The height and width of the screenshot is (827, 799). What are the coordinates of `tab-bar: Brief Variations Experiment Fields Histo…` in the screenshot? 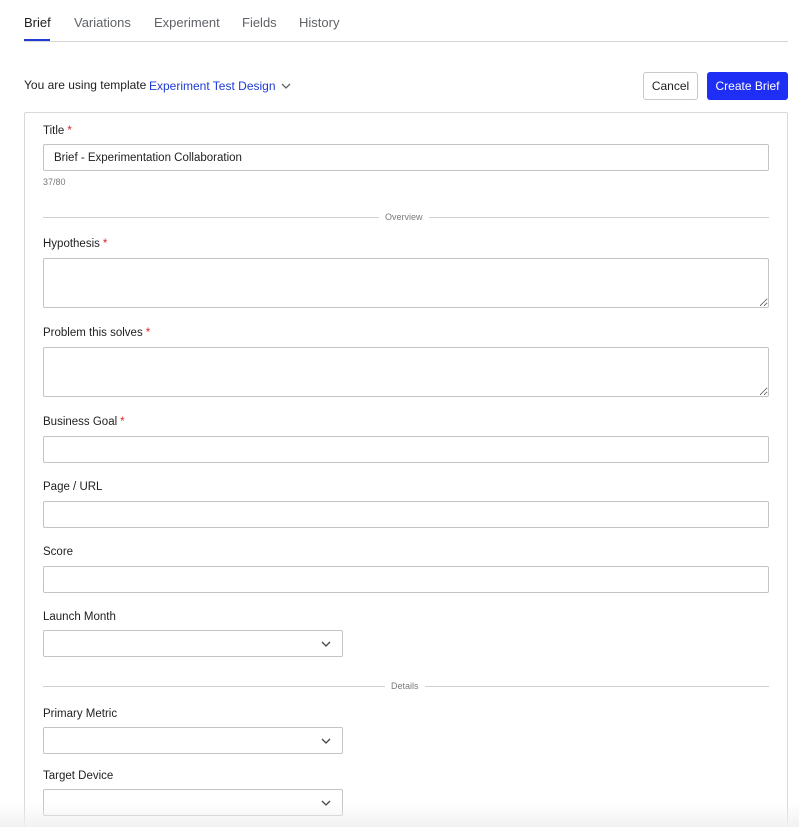 It's located at (406, 21).